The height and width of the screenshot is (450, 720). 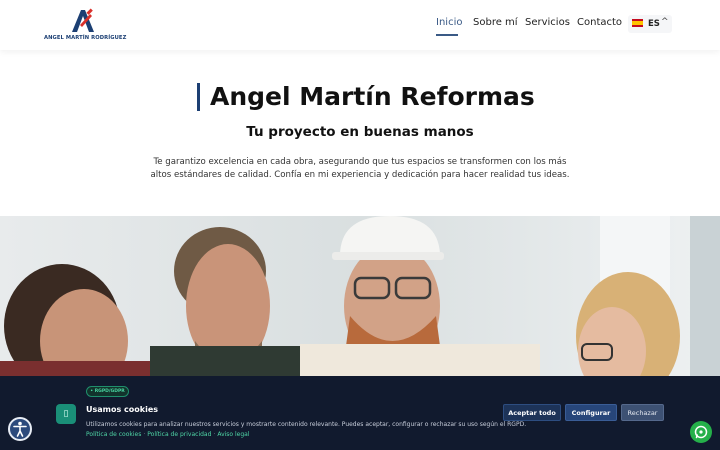 I want to click on cookie-icon: ▯, so click(x=66, y=414).